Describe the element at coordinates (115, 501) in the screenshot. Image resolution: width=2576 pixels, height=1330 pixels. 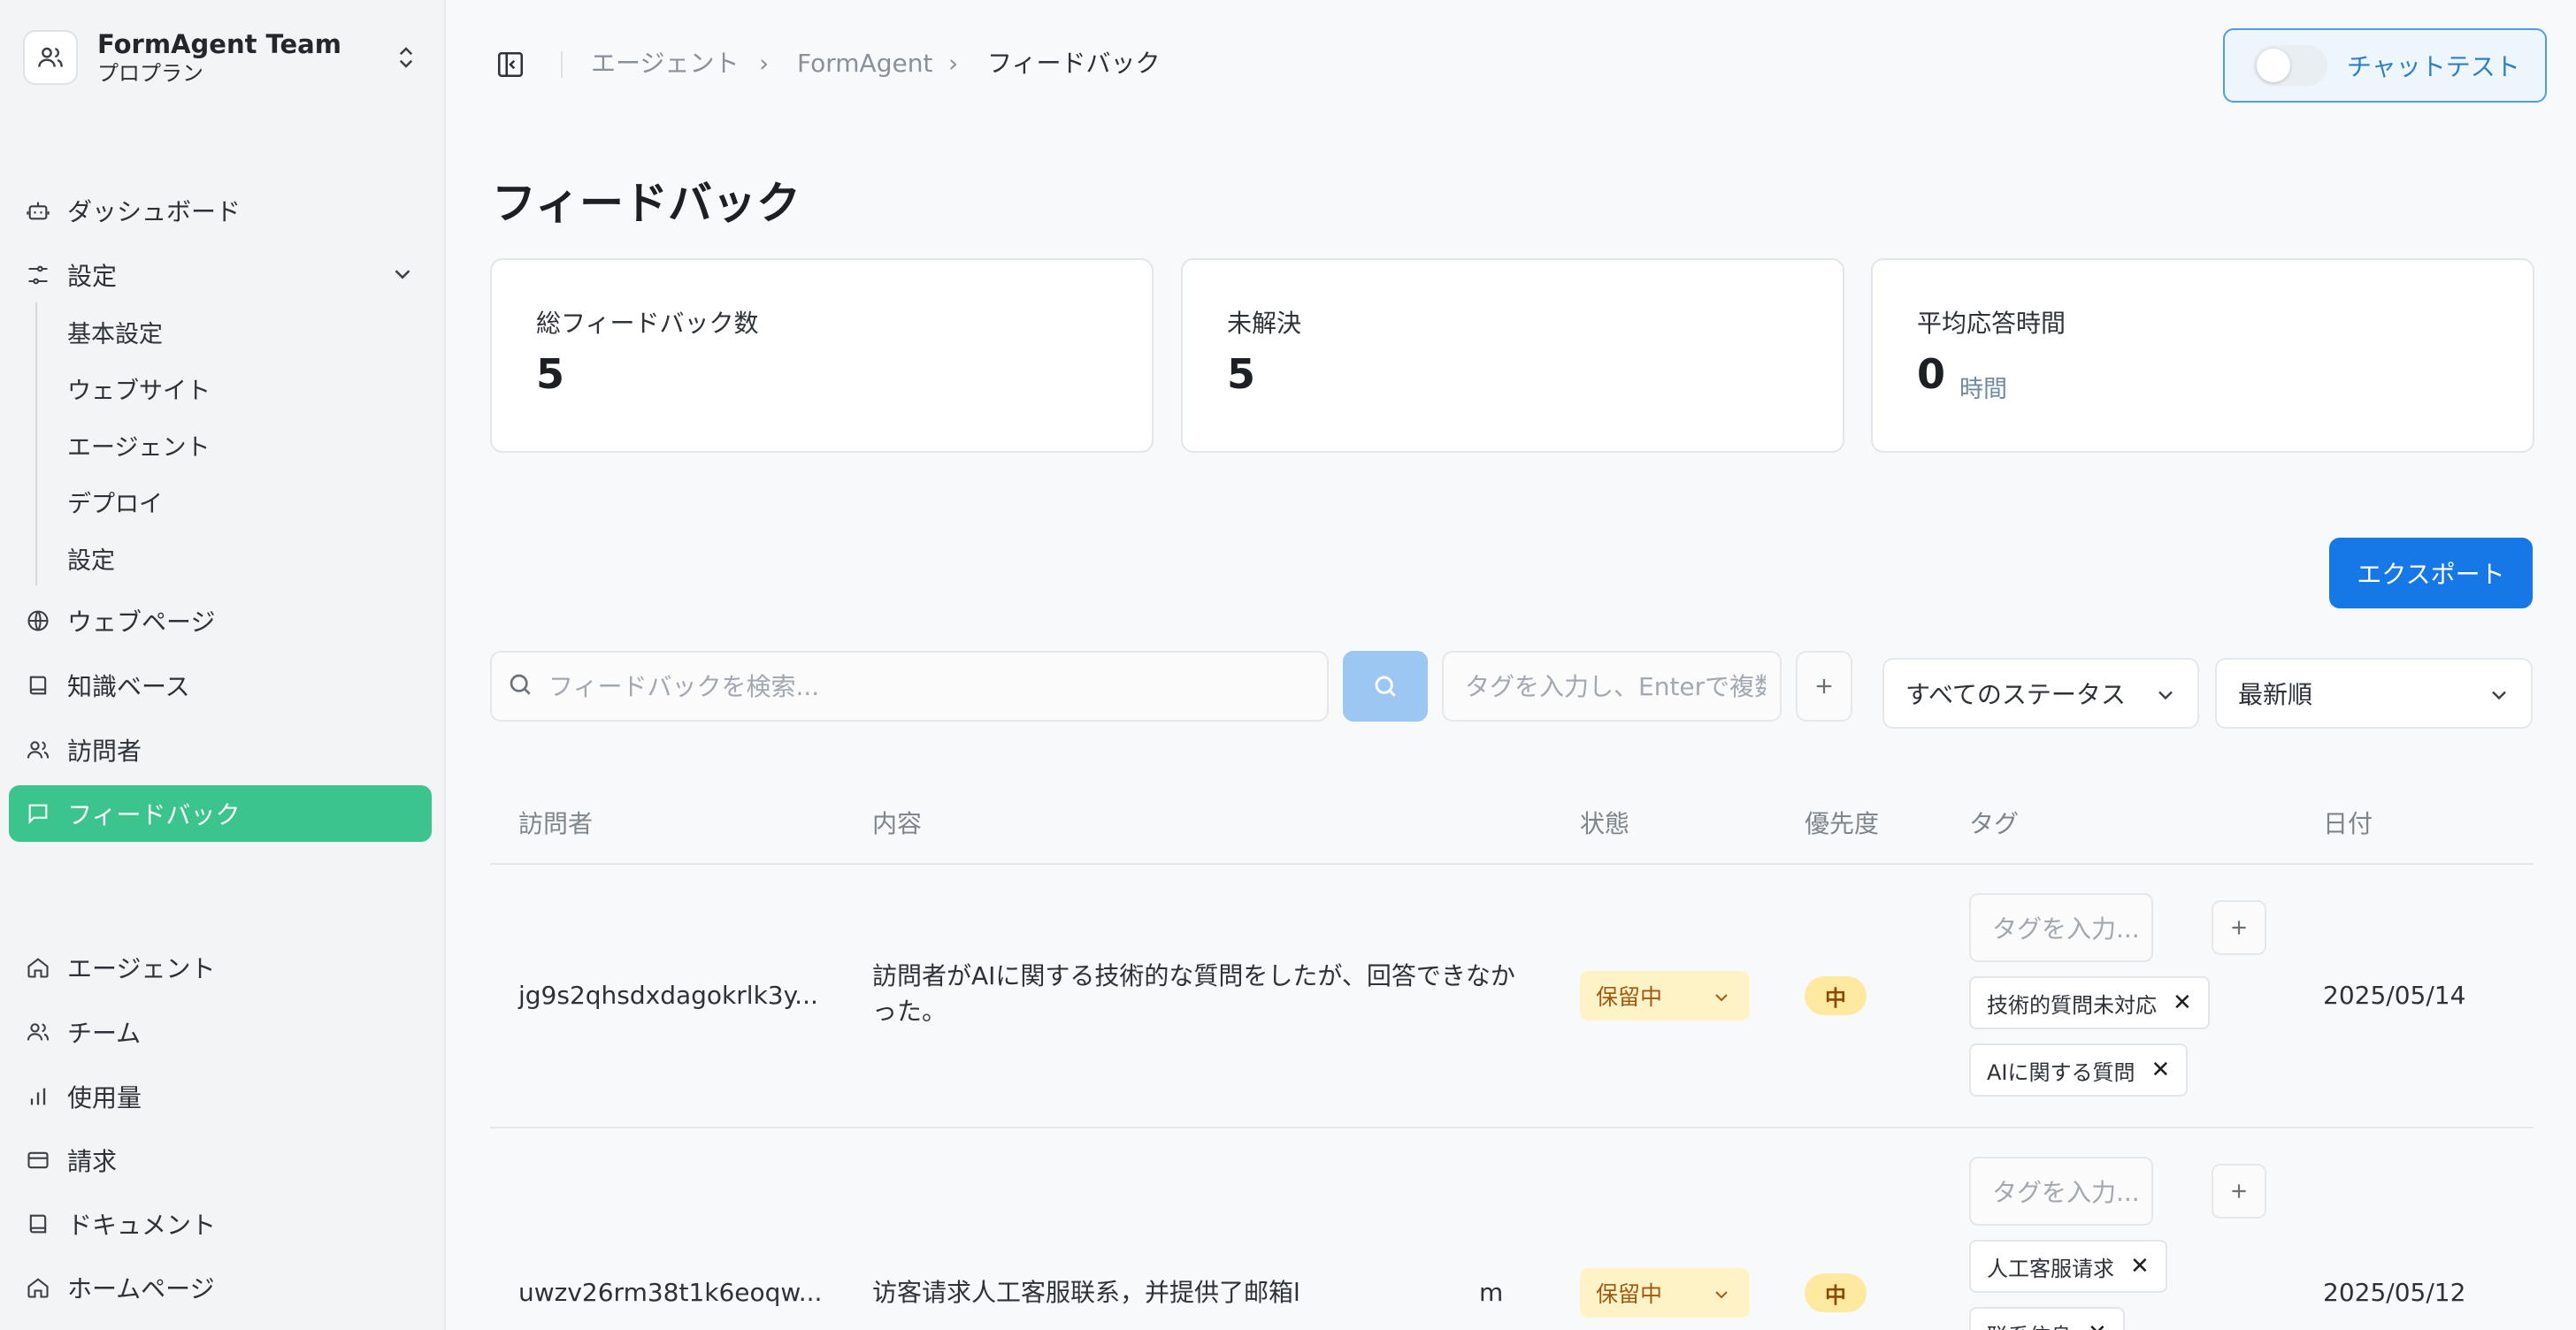
I see `subnav-deploy: デプロイ` at that location.